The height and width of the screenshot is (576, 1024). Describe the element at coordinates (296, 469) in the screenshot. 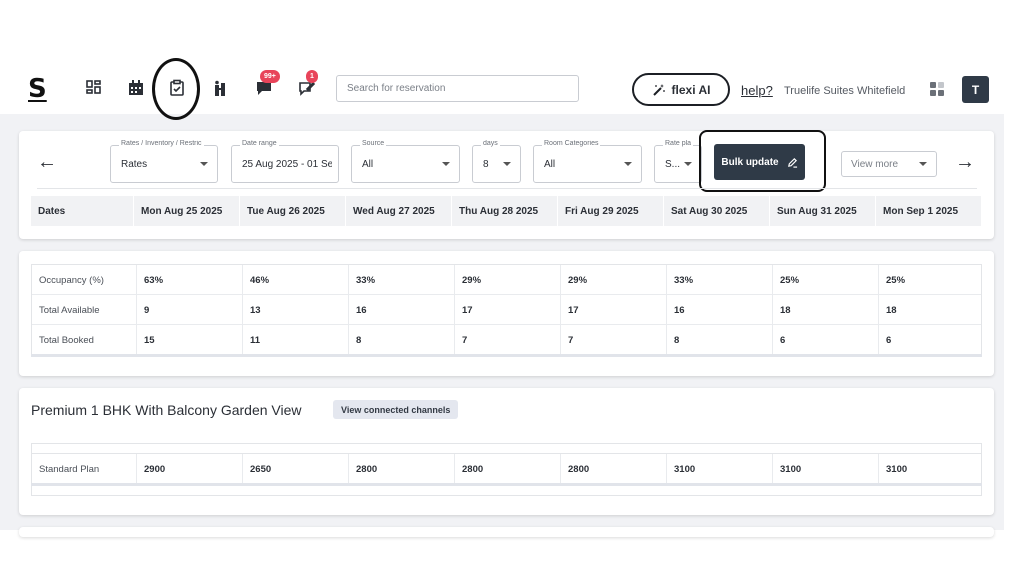

I see `rate-cell: 2650` at that location.